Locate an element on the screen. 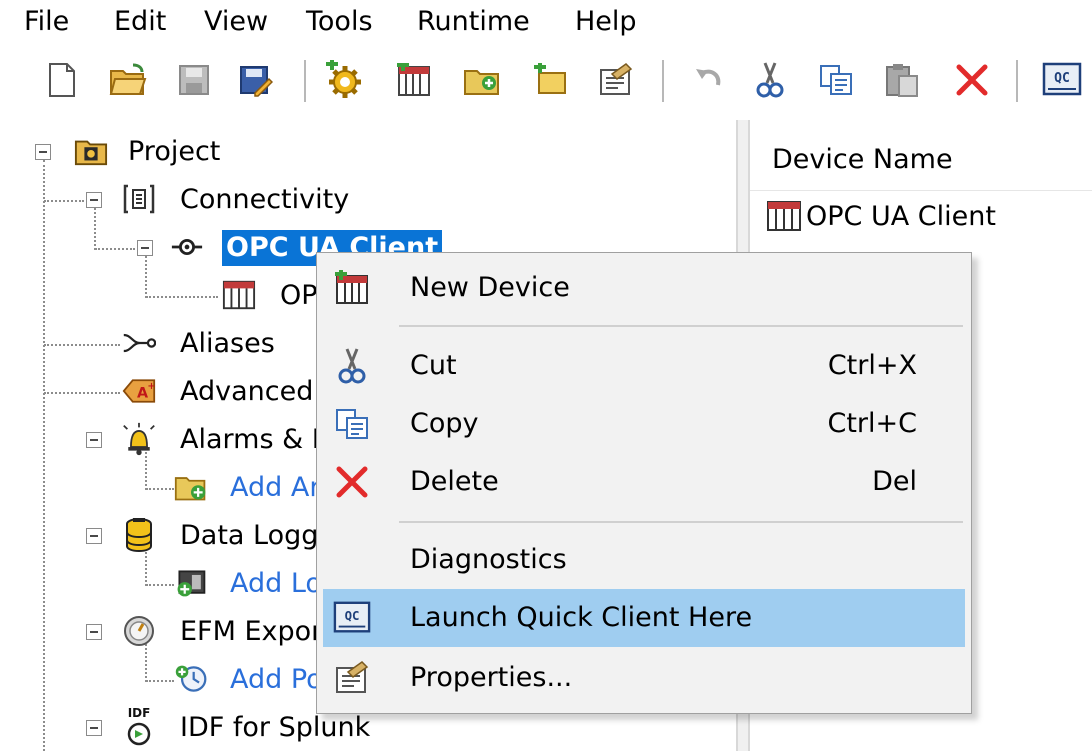 The image size is (1092, 751). cut-button is located at coordinates (770, 80).